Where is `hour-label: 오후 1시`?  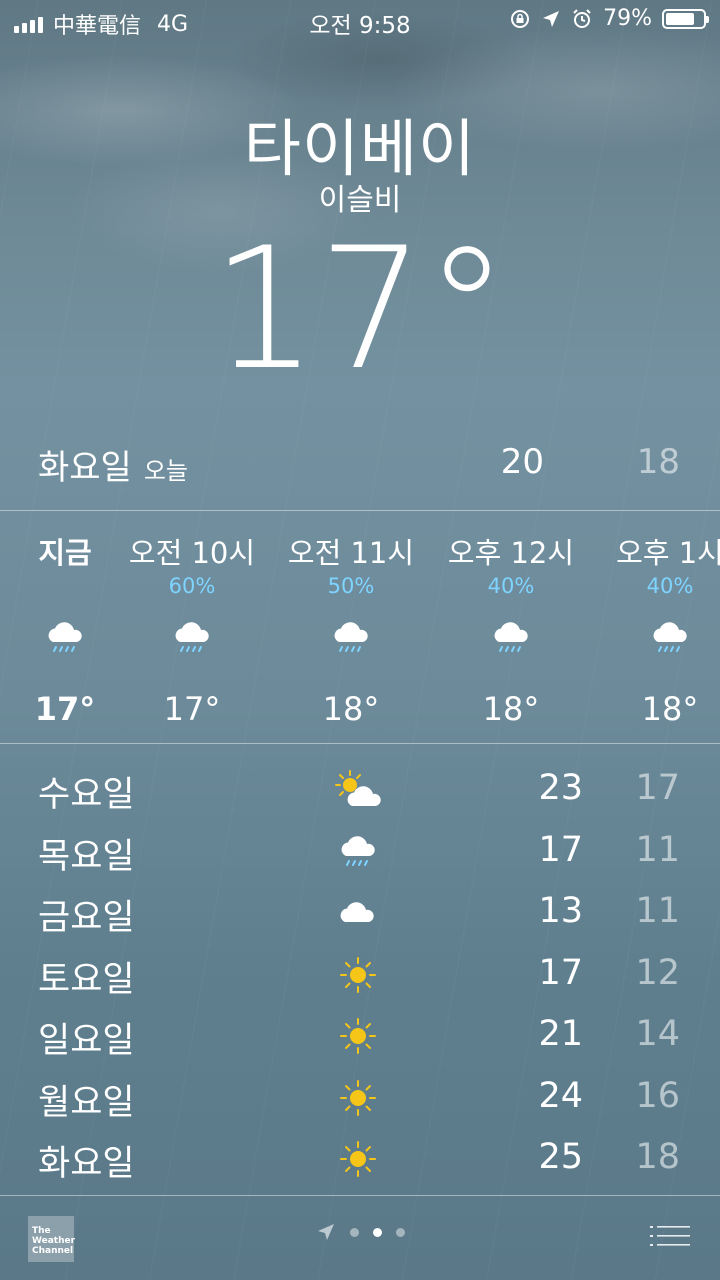
hour-label: 오후 1시 is located at coordinates (668, 553).